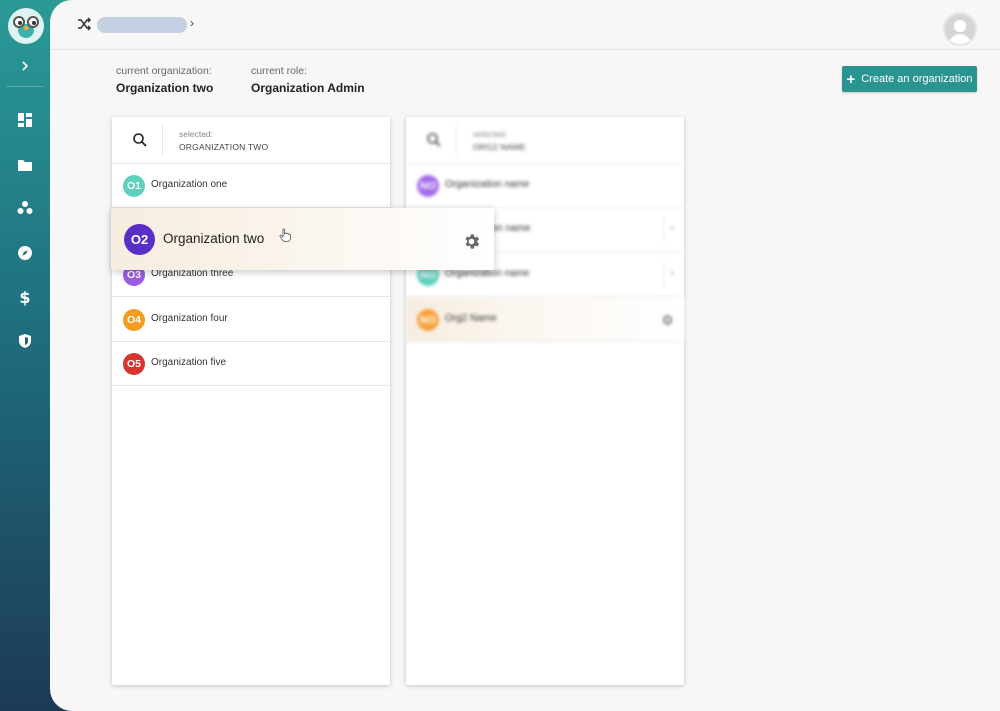  I want to click on shield-icon, so click(25, 341).